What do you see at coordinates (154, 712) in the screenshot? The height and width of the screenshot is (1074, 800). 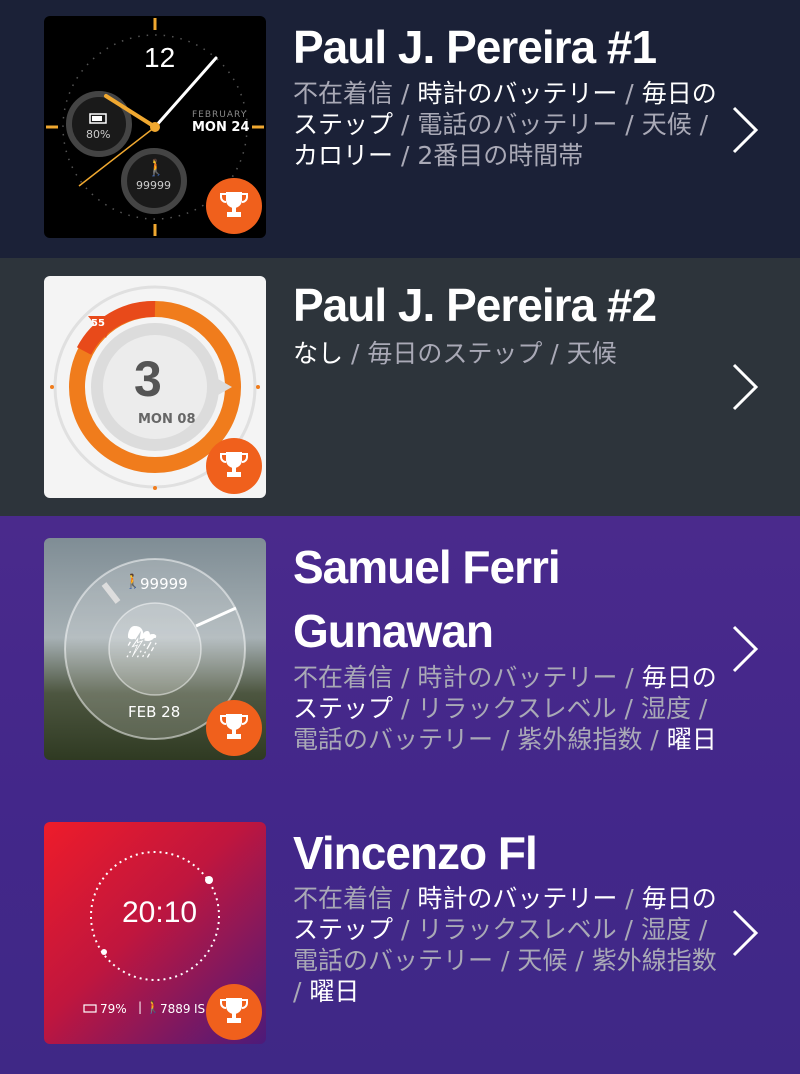 I see `watch-date-label: FEB 28` at bounding box center [154, 712].